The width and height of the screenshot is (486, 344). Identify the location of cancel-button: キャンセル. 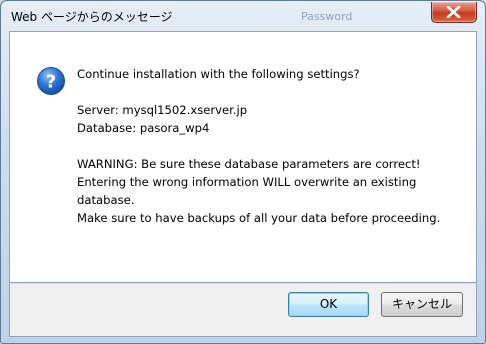
(422, 304).